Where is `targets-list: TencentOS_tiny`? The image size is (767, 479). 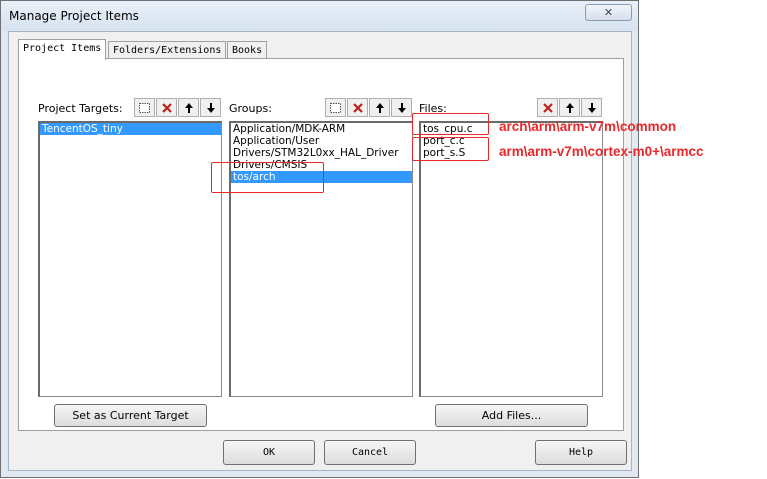 targets-list: TencentOS_tiny is located at coordinates (130, 259).